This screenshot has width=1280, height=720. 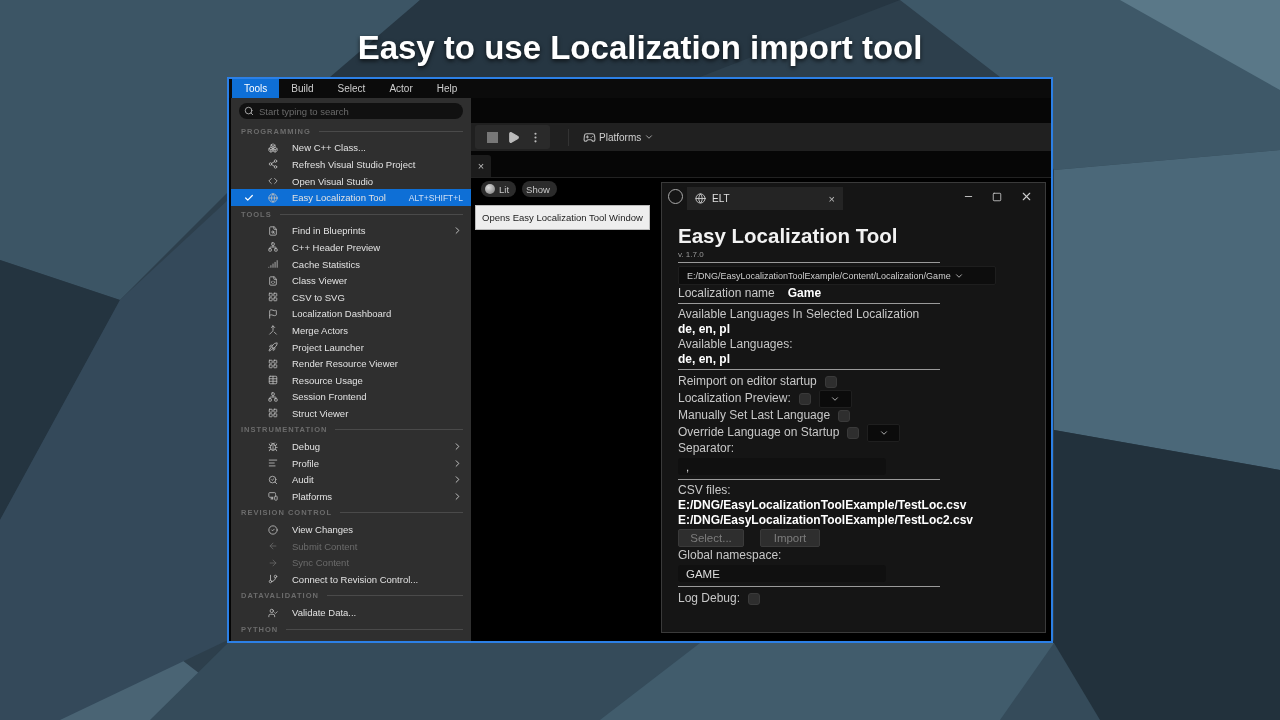 I want to click on menu-bar-item: Select, so click(x=351, y=88).